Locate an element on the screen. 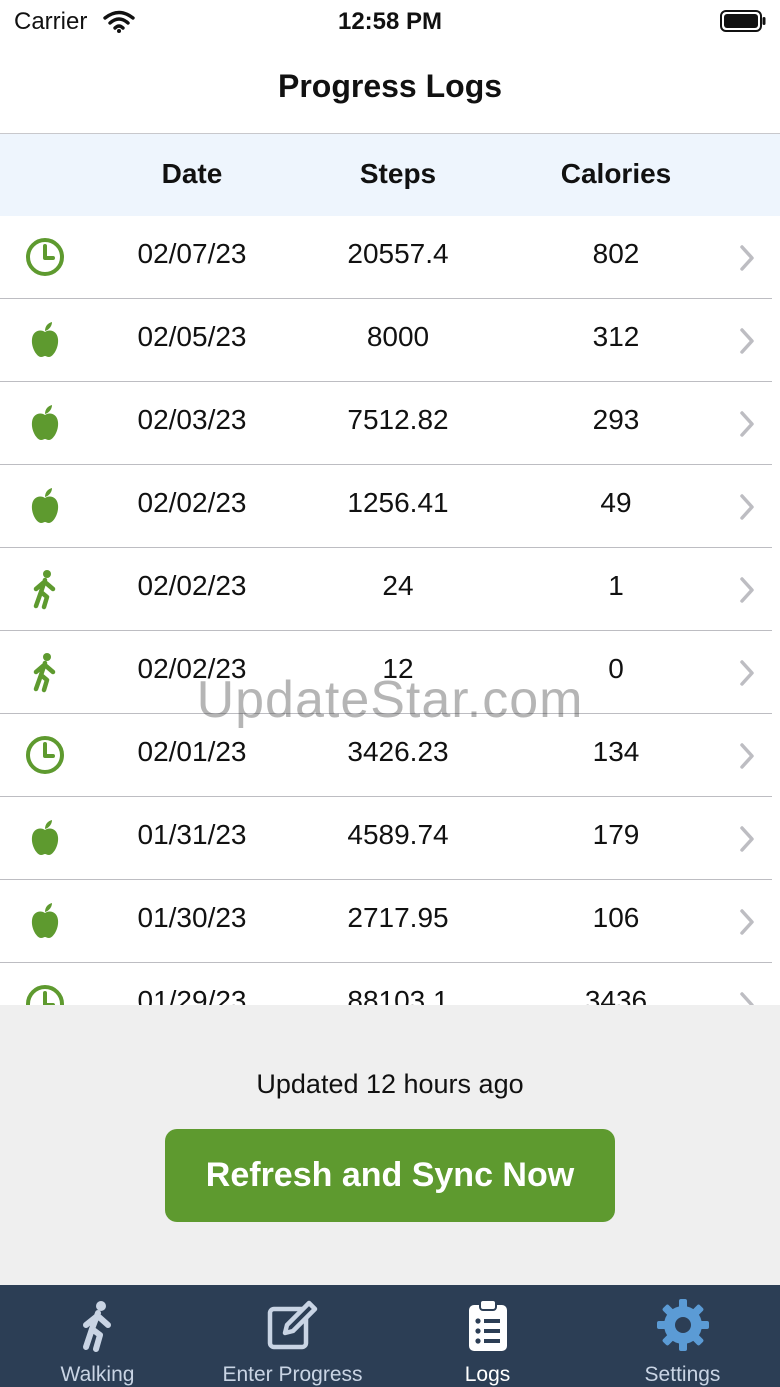 The image size is (780, 1387). row-calories: 3436 is located at coordinates (616, 995).